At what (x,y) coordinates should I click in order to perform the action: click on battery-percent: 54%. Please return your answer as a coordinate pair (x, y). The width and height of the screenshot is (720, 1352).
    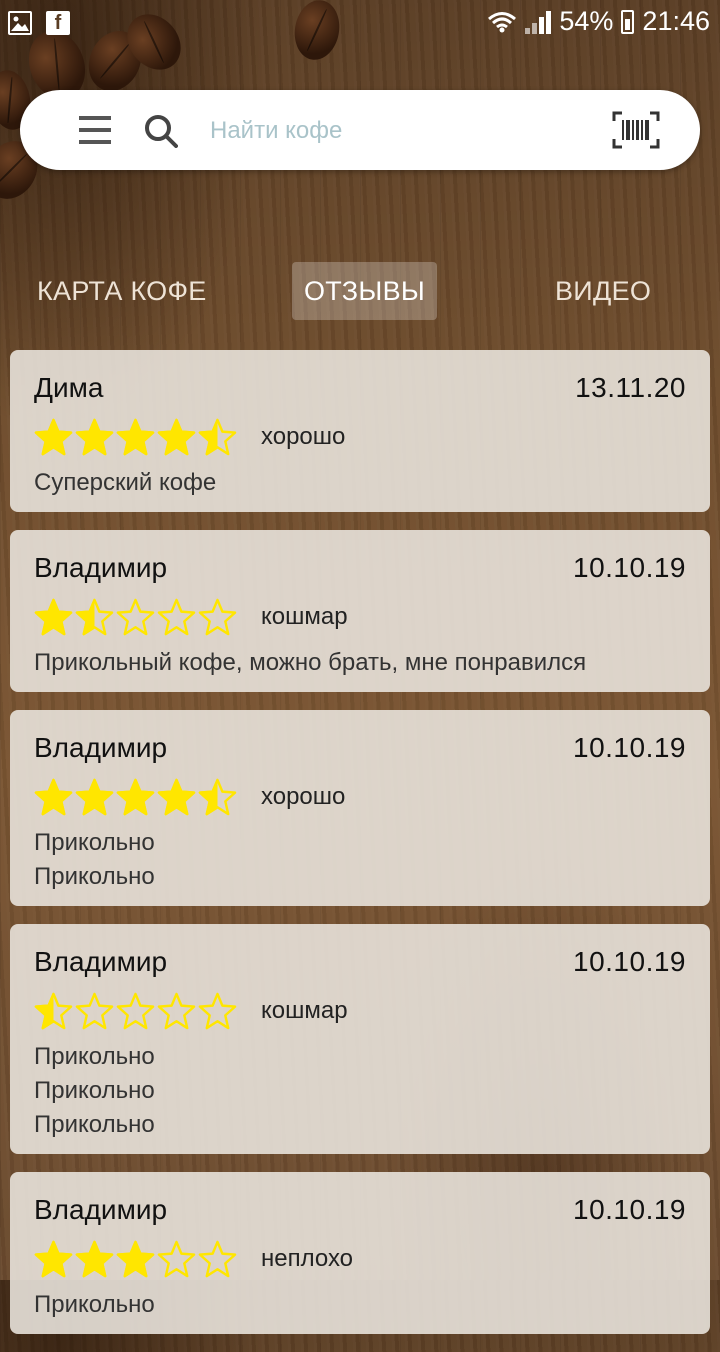
    Looking at the image, I should click on (586, 21).